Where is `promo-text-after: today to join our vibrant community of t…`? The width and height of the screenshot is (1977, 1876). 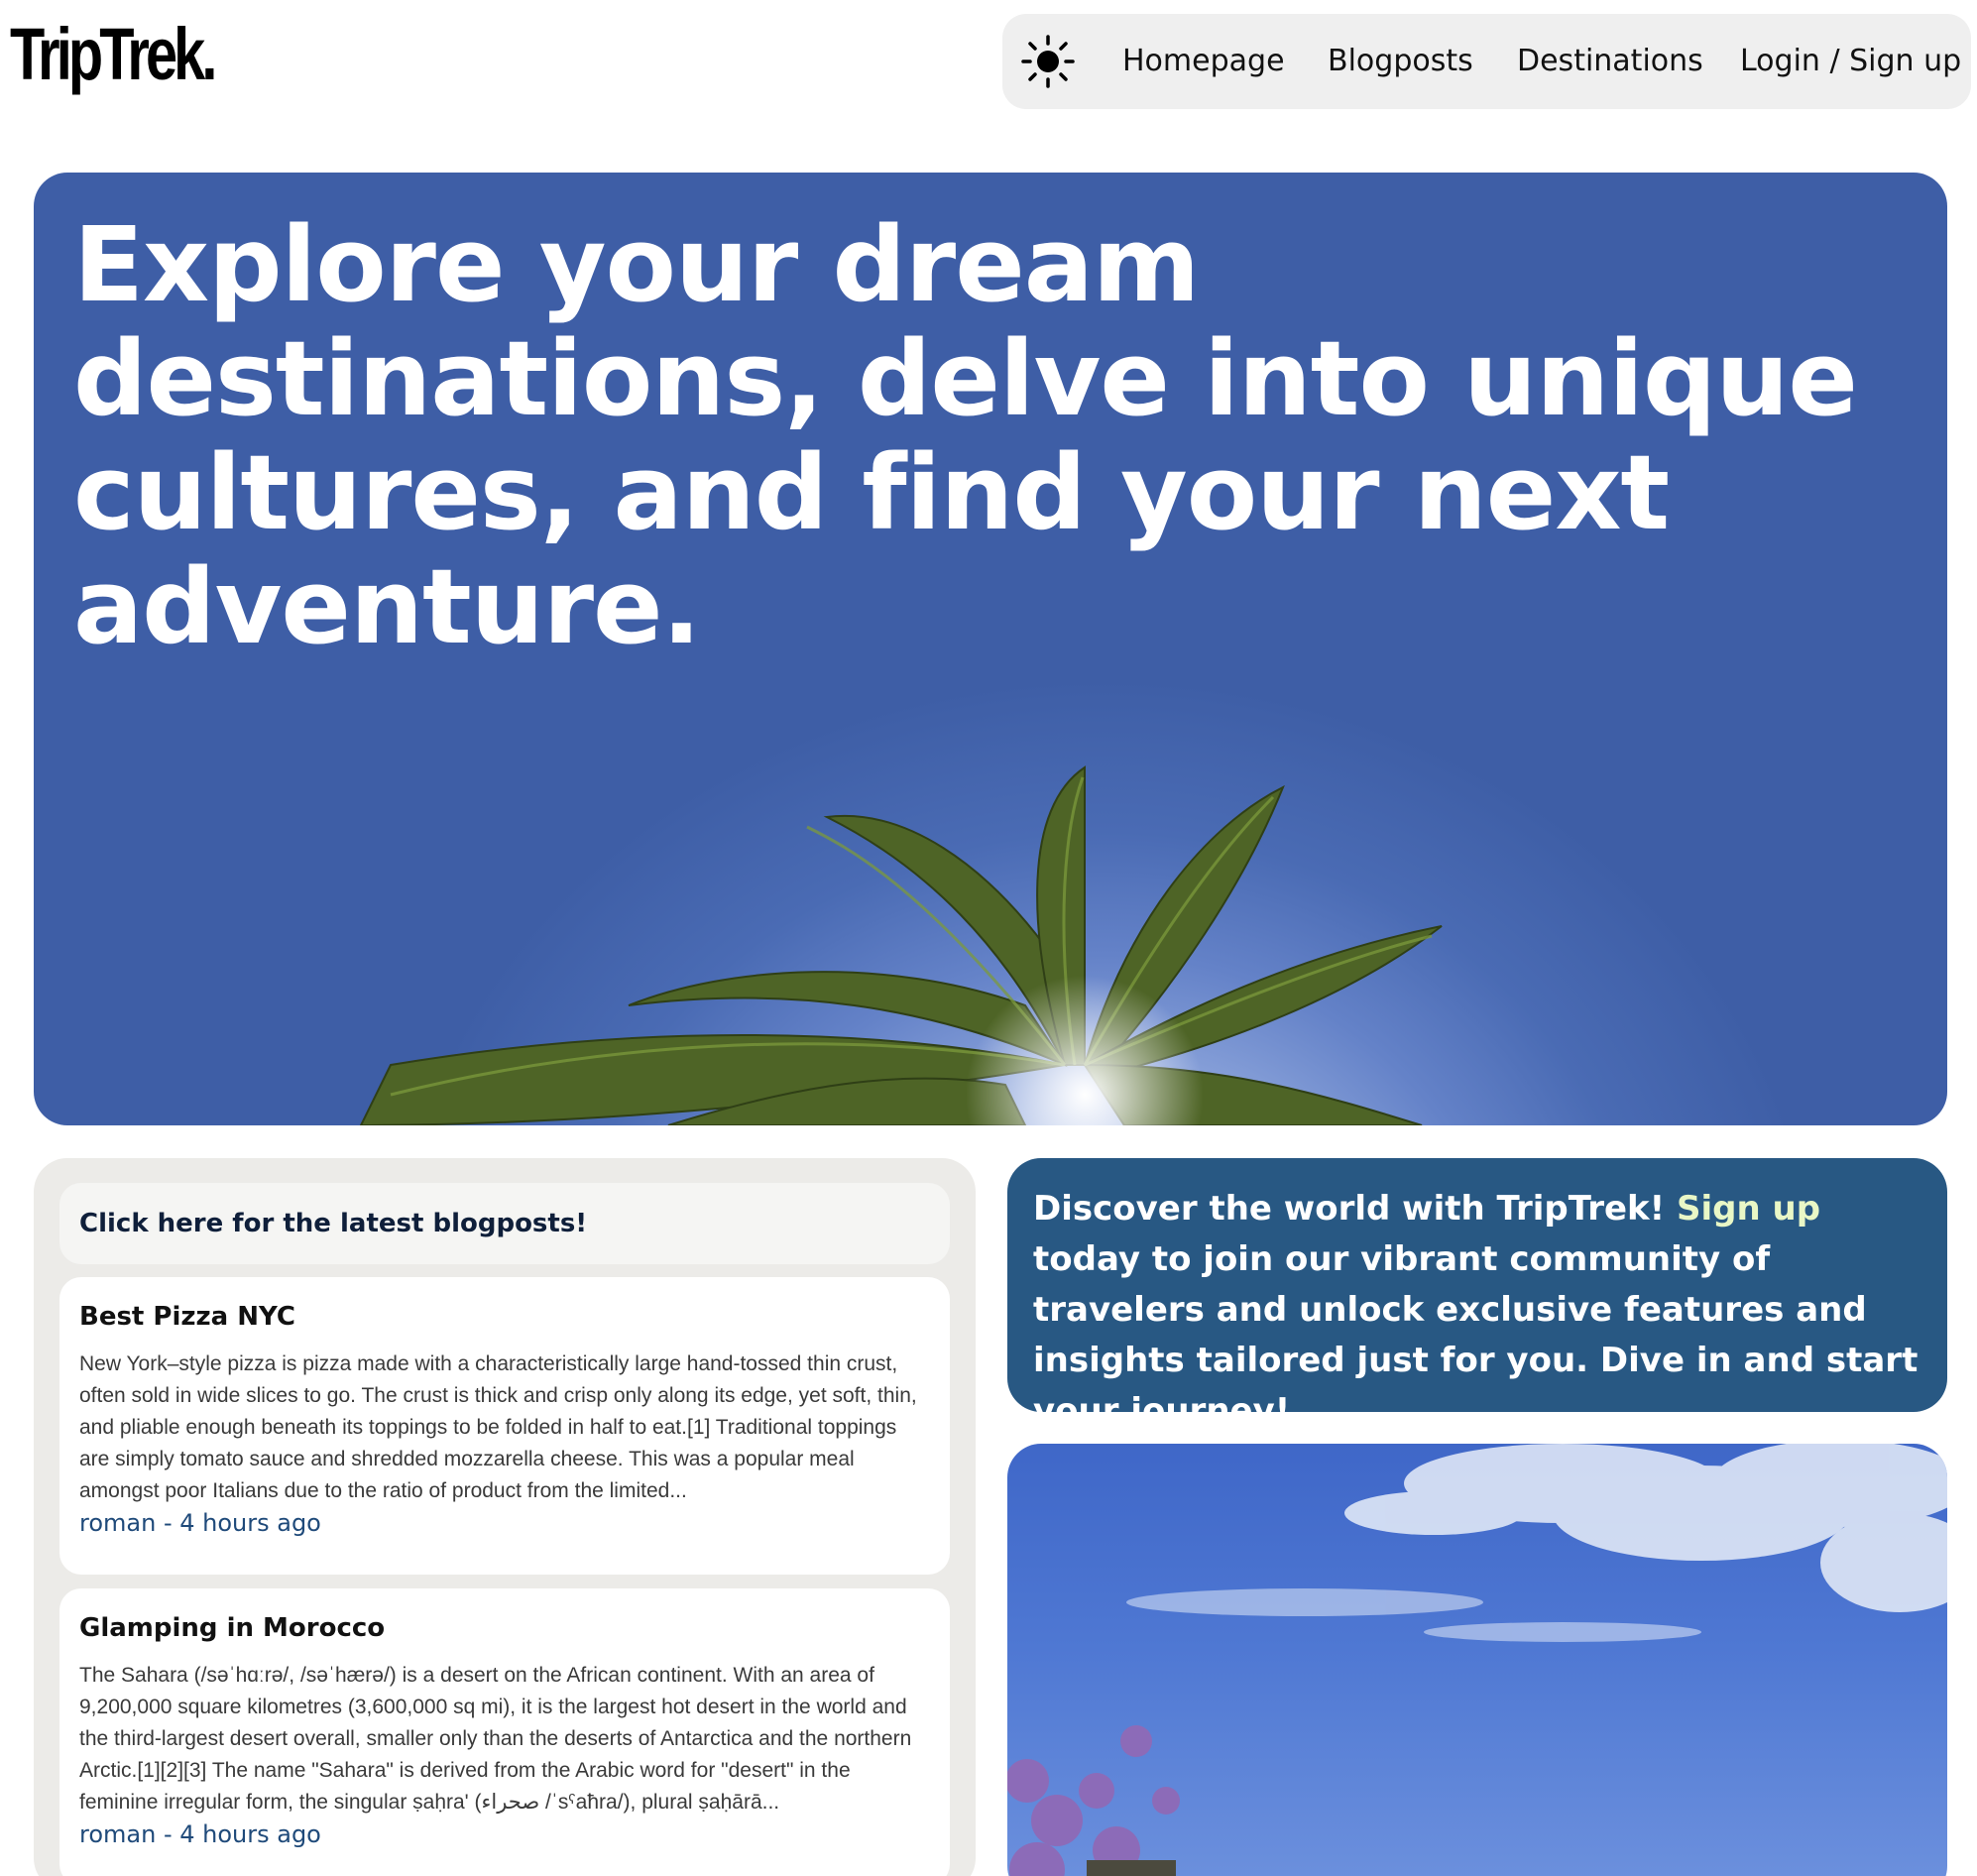
promo-text-after: today to join our vibrant community of t… is located at coordinates (1476, 1335).